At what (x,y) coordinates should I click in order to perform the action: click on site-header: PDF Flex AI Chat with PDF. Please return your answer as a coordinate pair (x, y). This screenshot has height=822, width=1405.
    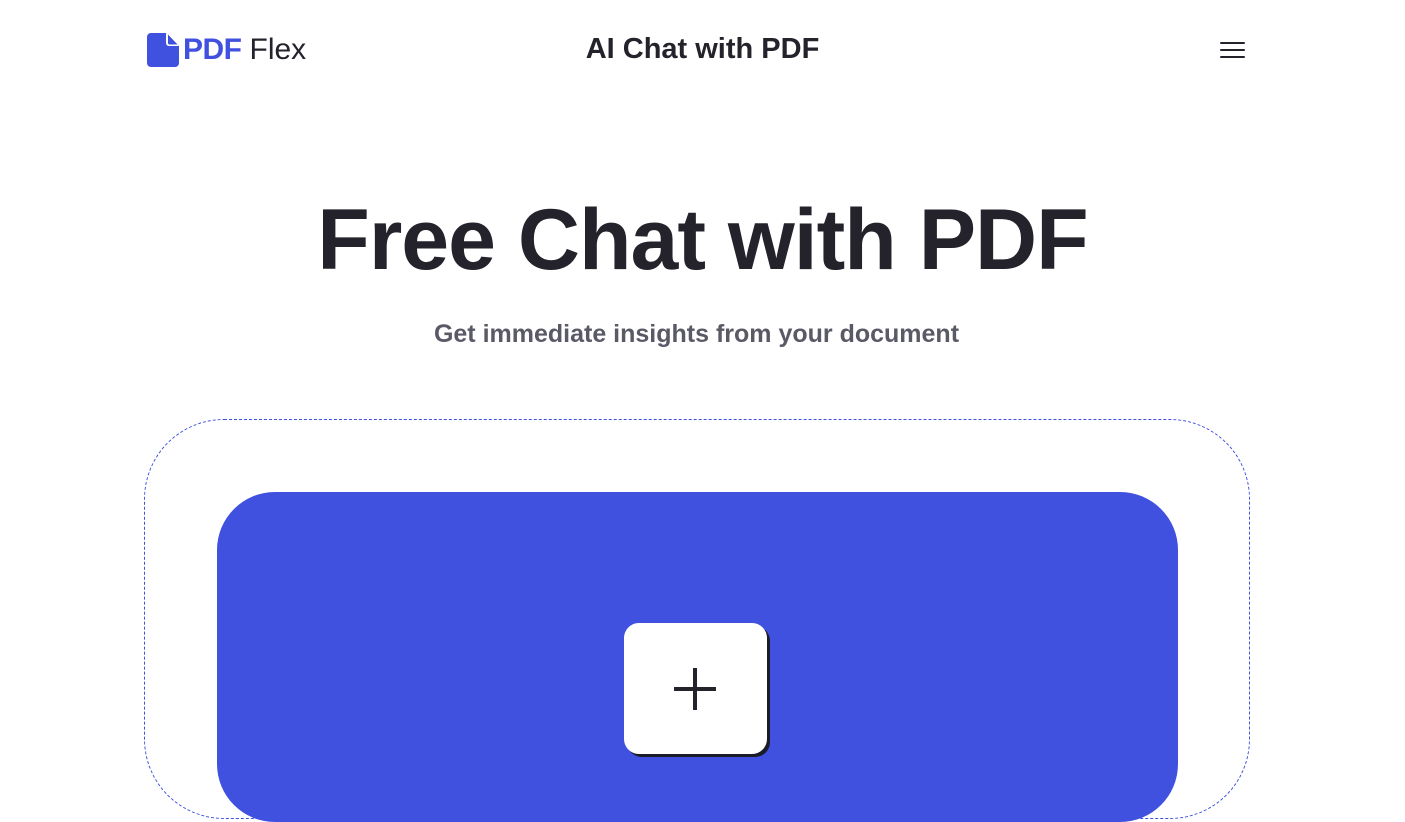
    Looking at the image, I should click on (702, 50).